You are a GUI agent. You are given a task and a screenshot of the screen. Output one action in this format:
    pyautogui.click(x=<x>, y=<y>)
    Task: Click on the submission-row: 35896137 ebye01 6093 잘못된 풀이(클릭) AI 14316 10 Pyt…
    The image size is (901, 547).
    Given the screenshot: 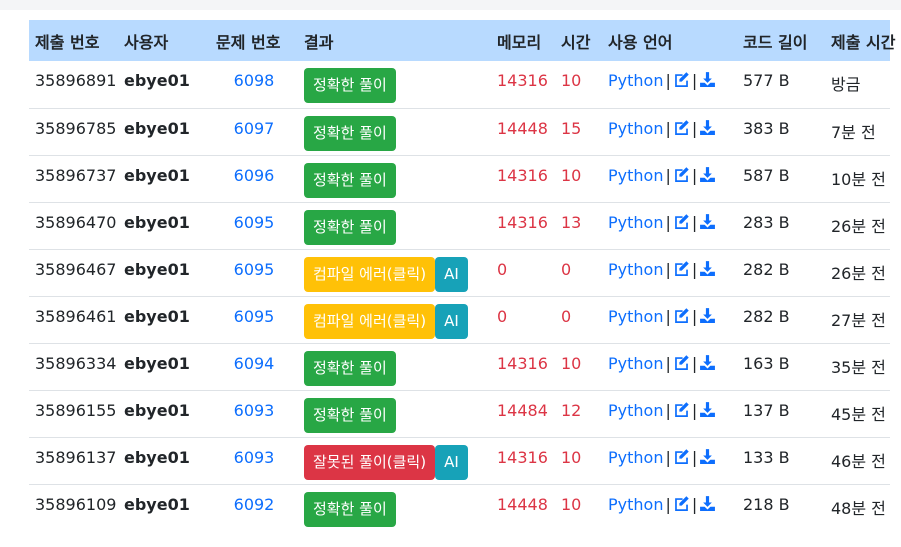 What is the action you would take?
    pyautogui.click(x=459, y=460)
    